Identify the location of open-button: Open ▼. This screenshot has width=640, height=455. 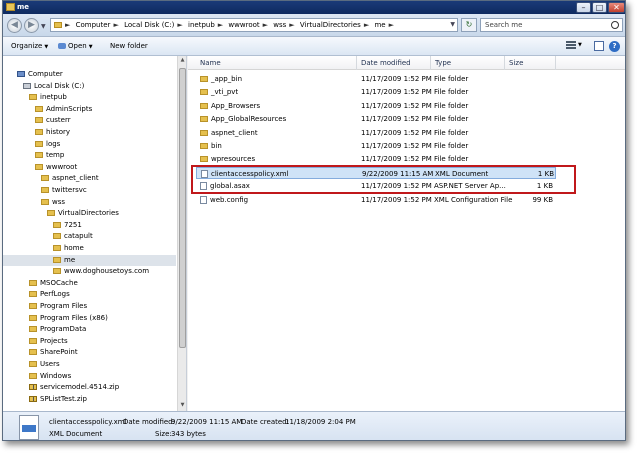
(75, 46).